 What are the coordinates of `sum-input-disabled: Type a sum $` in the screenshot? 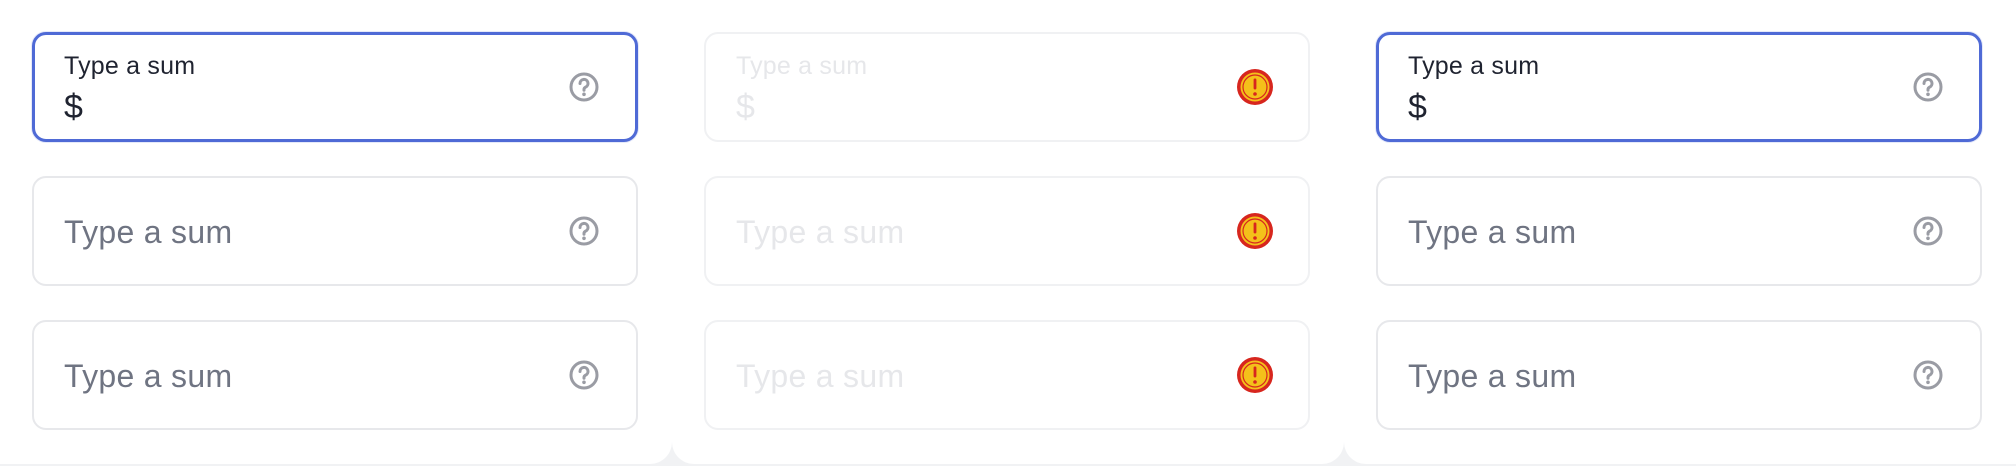 It's located at (1007, 87).